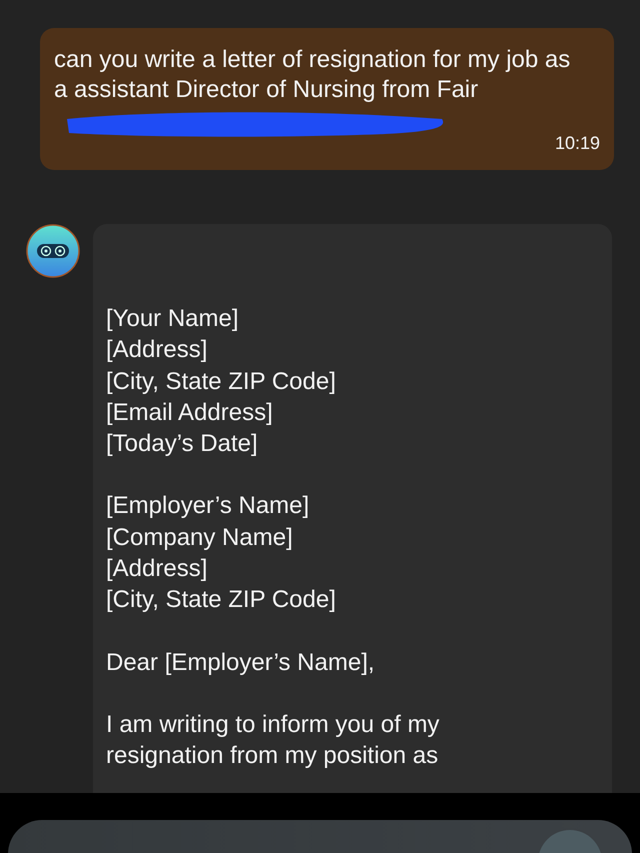  What do you see at coordinates (273, 741) in the screenshot?
I see `letter-paragraph: I am writing to inform you of my resignation from my position as` at bounding box center [273, 741].